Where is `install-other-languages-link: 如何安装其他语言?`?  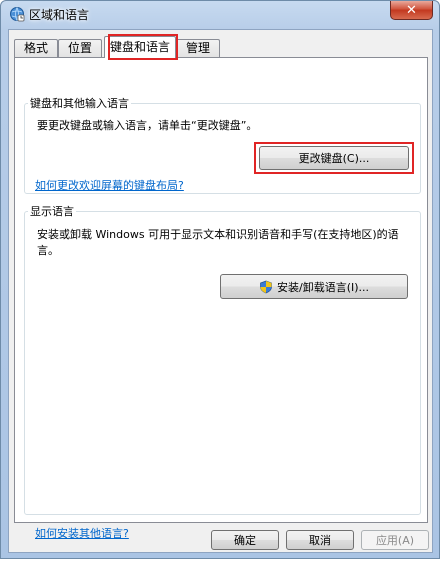
install-other-languages-link: 如何安装其他语言? is located at coordinates (82, 533).